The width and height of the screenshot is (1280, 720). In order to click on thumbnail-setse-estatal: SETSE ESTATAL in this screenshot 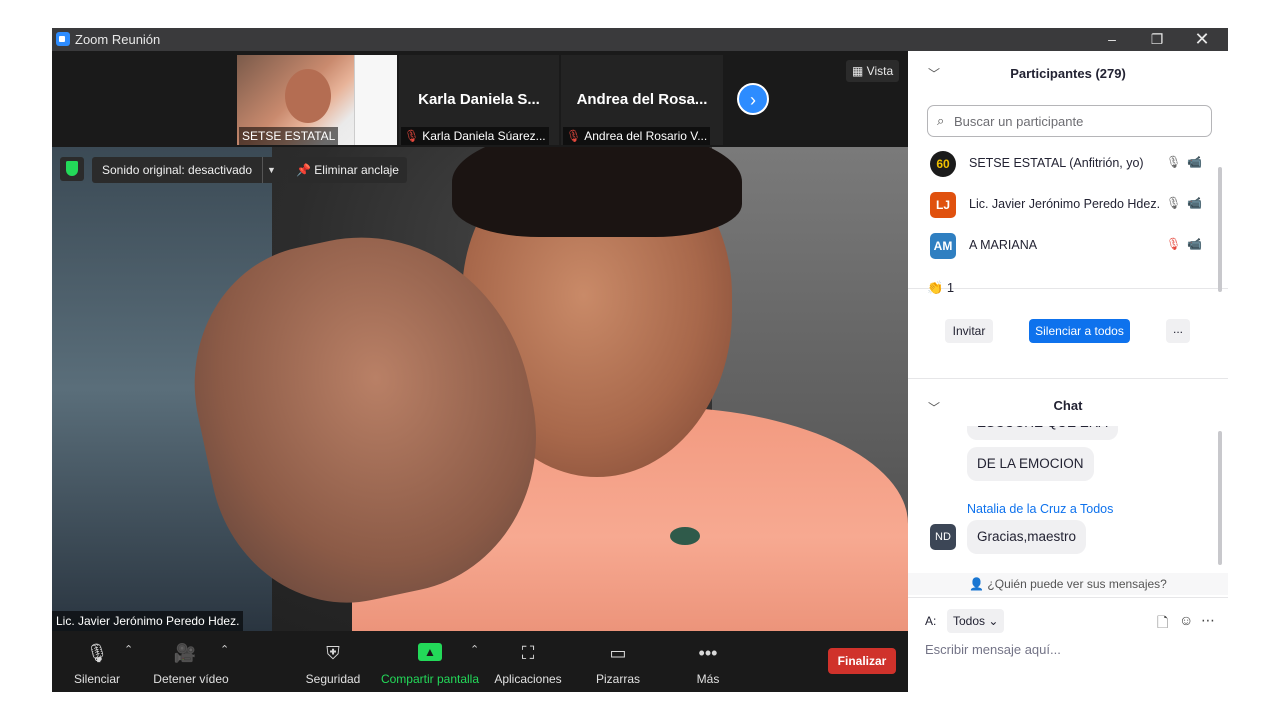, I will do `click(317, 100)`.